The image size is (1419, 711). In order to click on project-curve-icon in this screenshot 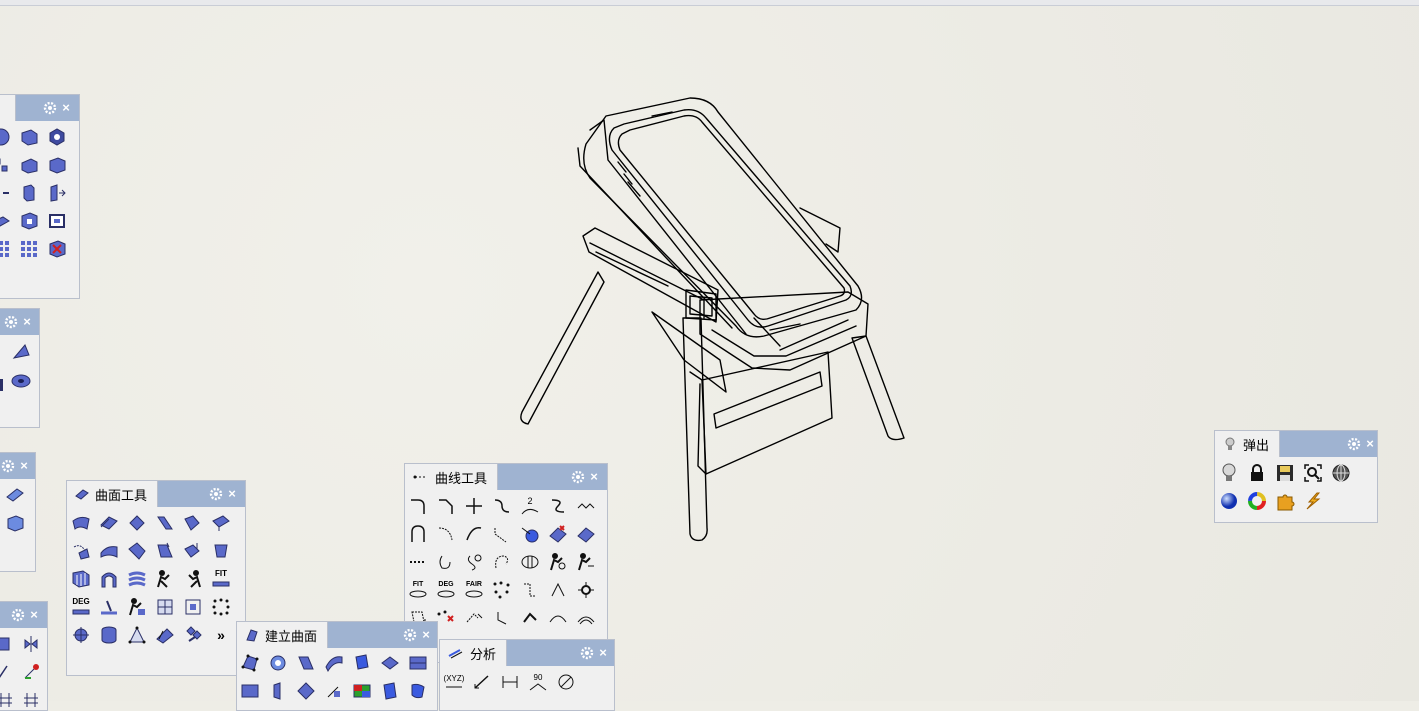, I will do `click(558, 534)`.